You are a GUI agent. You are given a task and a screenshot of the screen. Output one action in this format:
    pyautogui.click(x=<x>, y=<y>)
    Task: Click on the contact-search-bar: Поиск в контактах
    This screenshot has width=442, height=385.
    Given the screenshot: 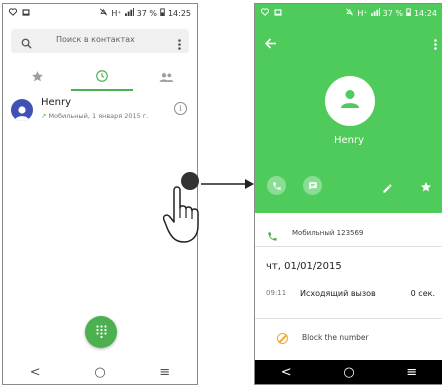 What is the action you would take?
    pyautogui.click(x=100, y=41)
    